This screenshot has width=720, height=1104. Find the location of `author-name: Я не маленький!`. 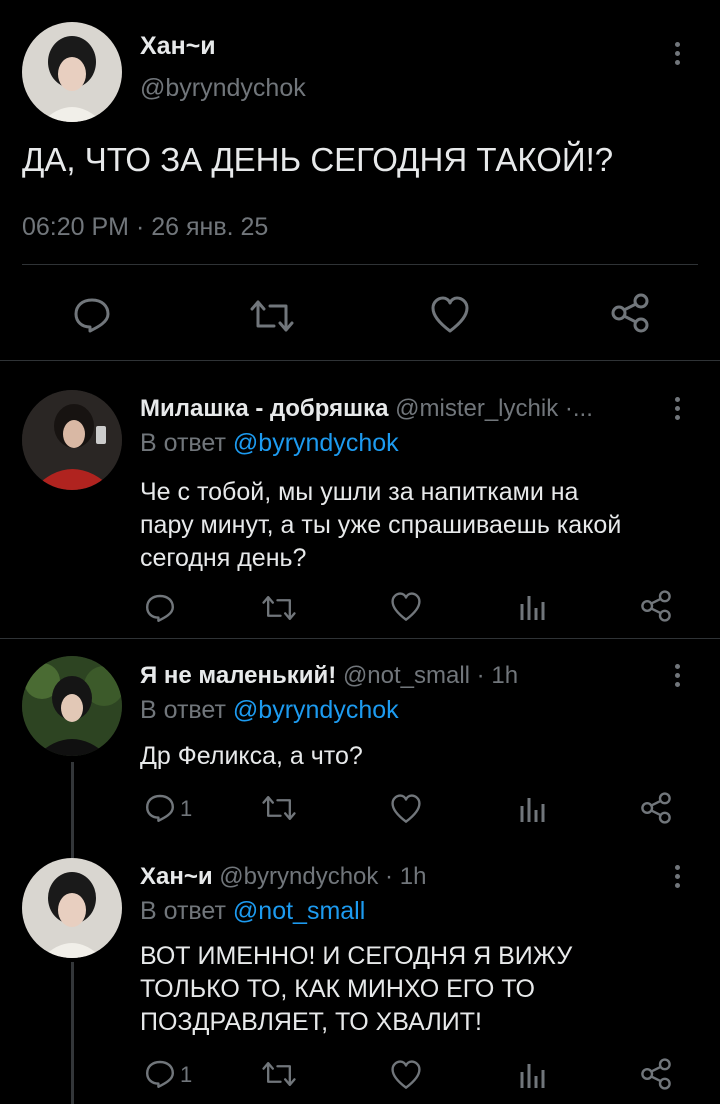

author-name: Я не маленький! is located at coordinates (238, 675).